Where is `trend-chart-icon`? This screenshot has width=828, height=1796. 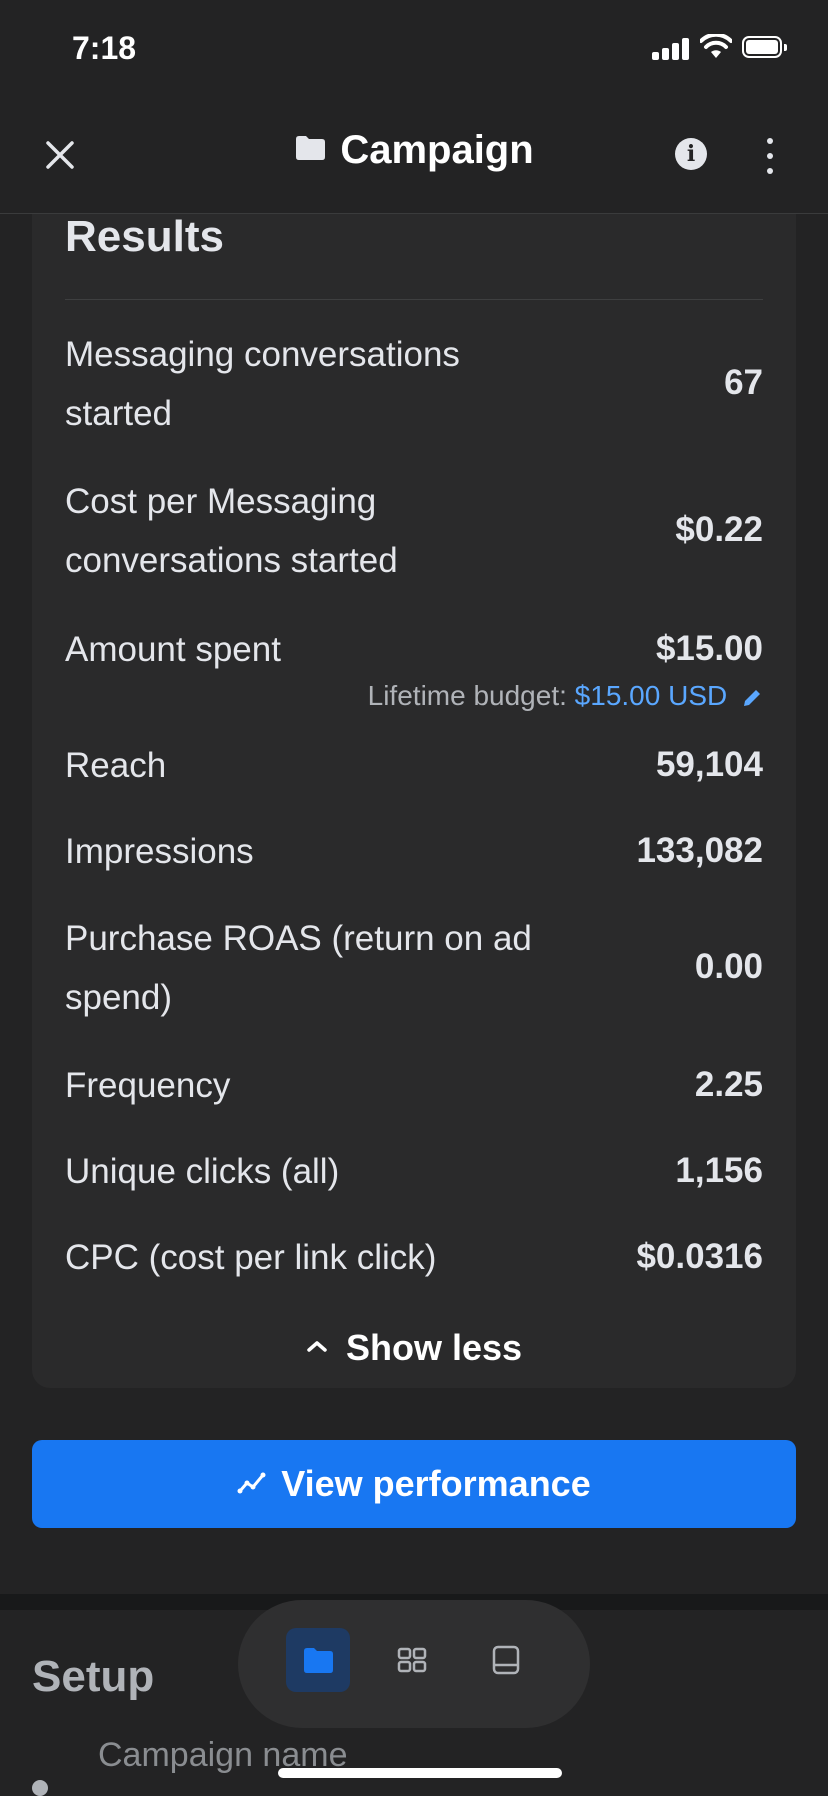 trend-chart-icon is located at coordinates (251, 1483).